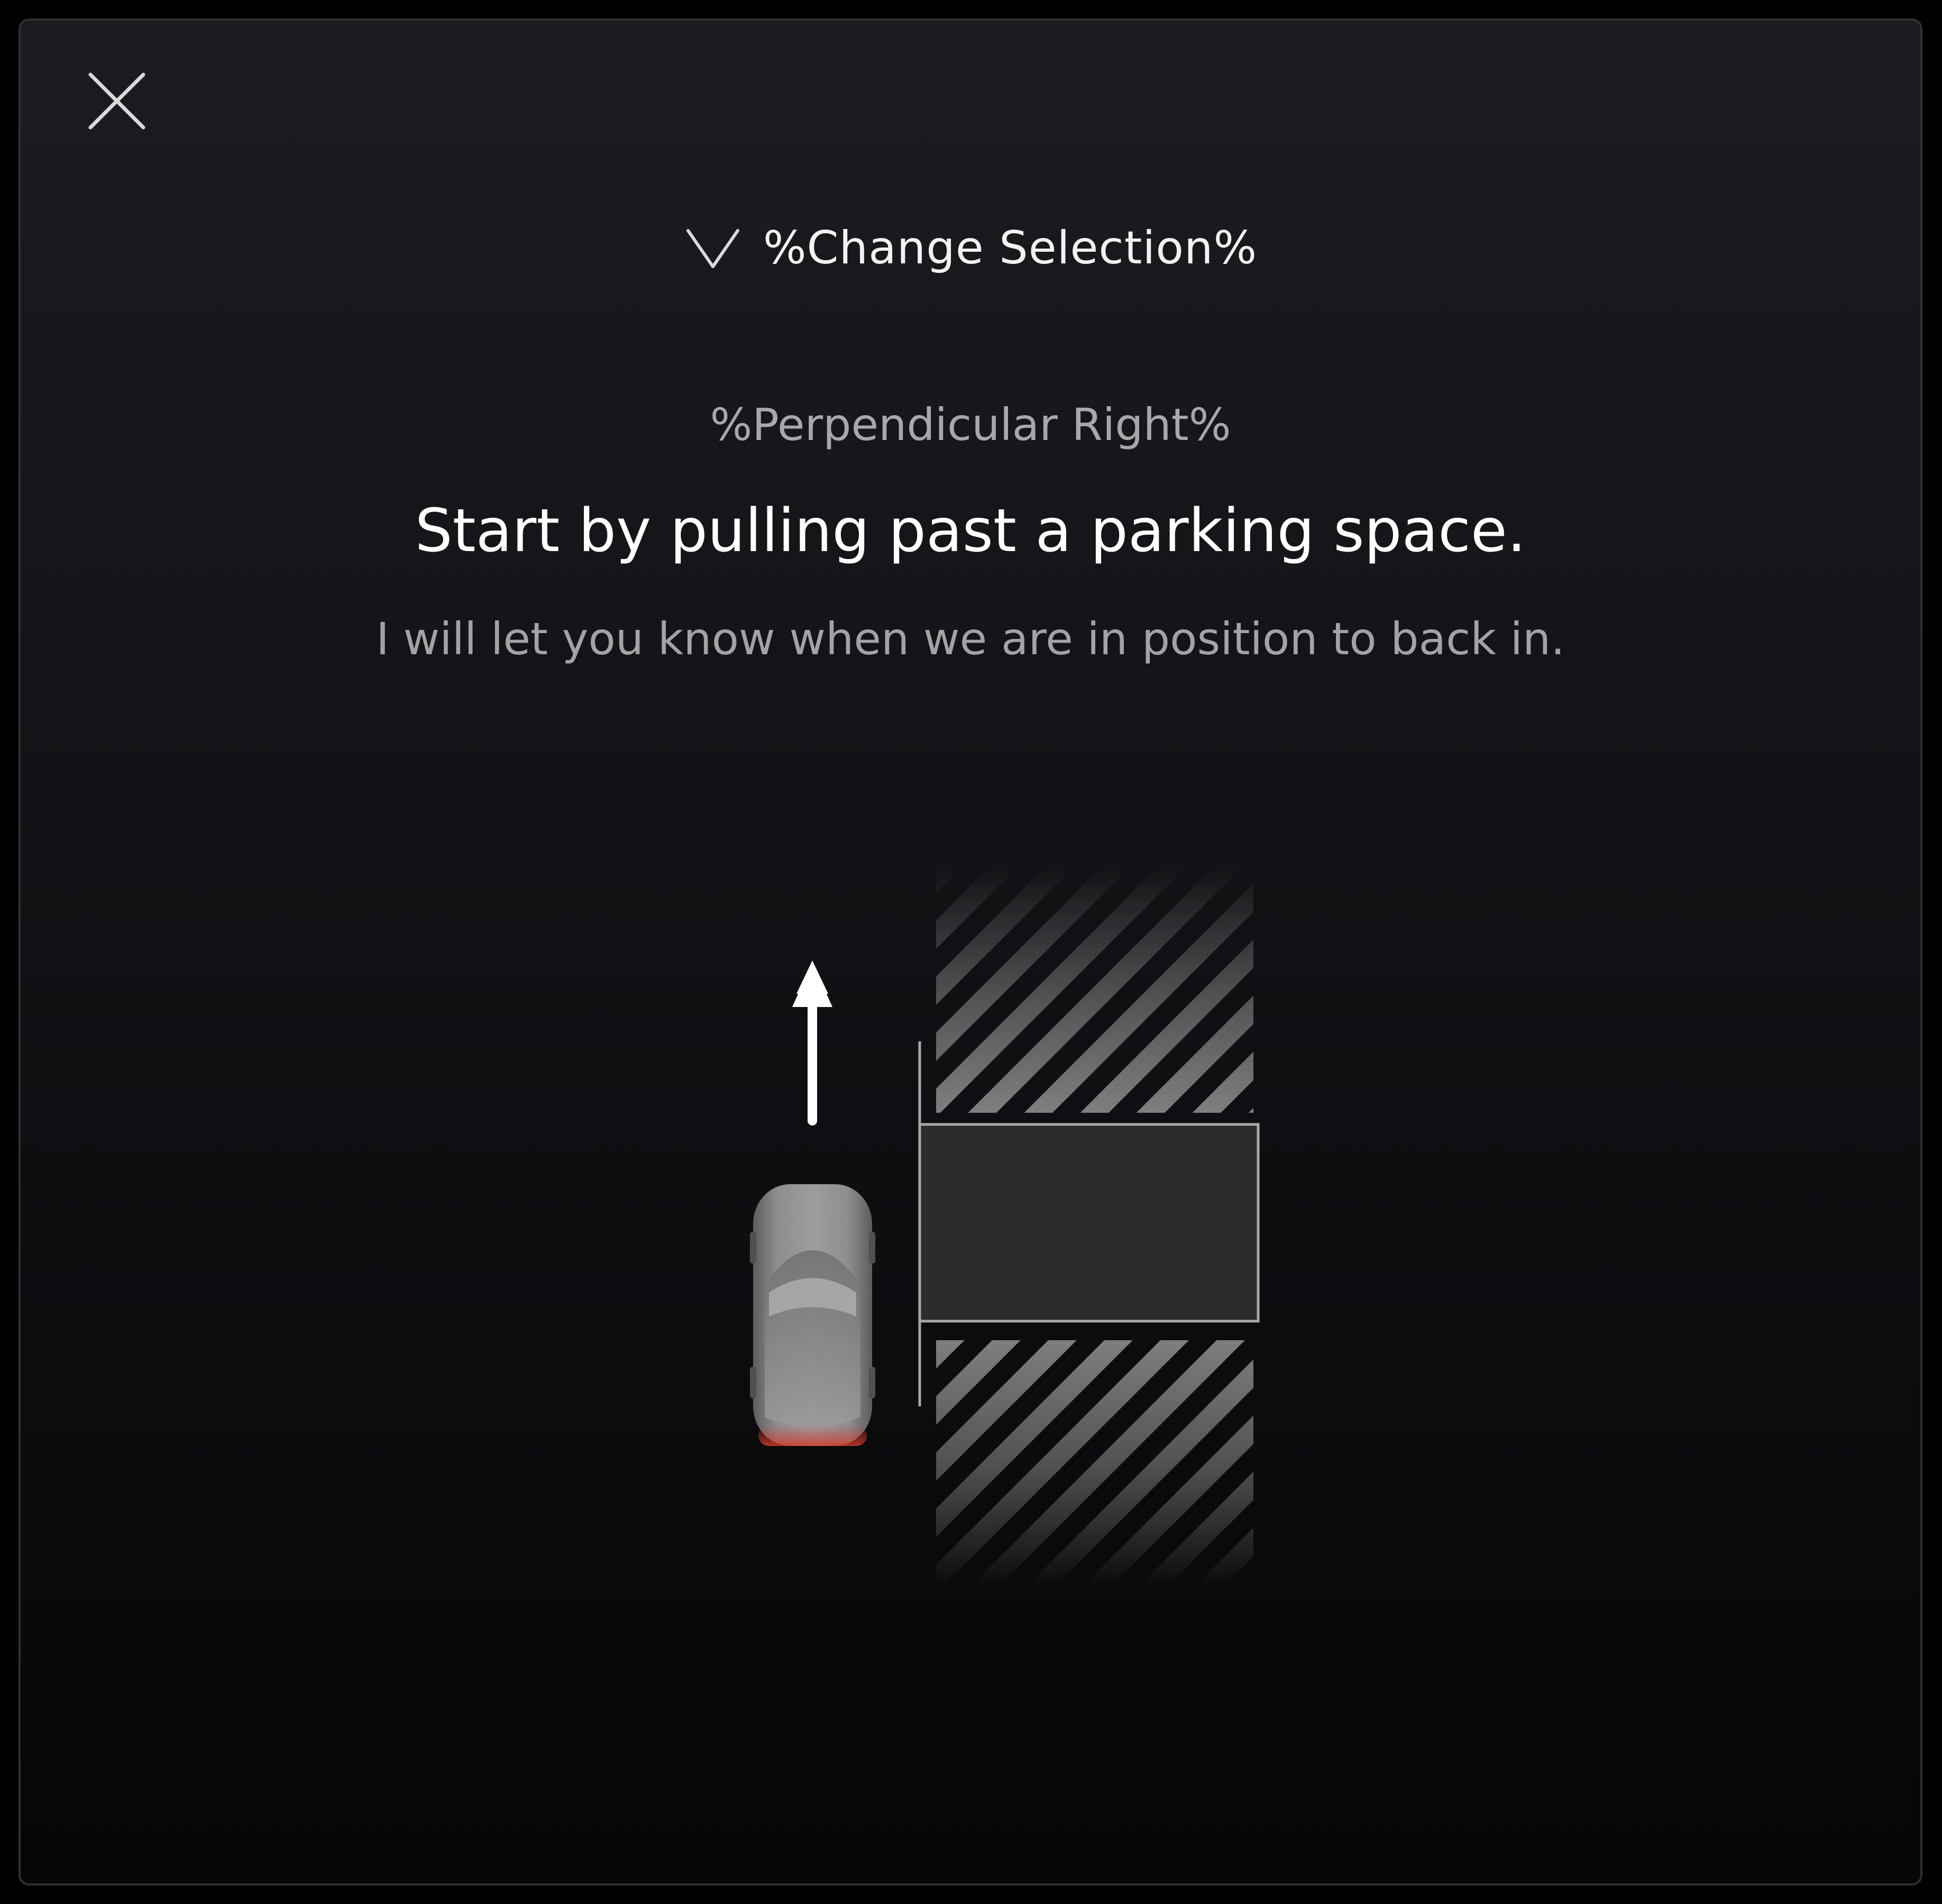 Image resolution: width=1942 pixels, height=1904 pixels. What do you see at coordinates (1094, 988) in the screenshot?
I see `occupied-space-top` at bounding box center [1094, 988].